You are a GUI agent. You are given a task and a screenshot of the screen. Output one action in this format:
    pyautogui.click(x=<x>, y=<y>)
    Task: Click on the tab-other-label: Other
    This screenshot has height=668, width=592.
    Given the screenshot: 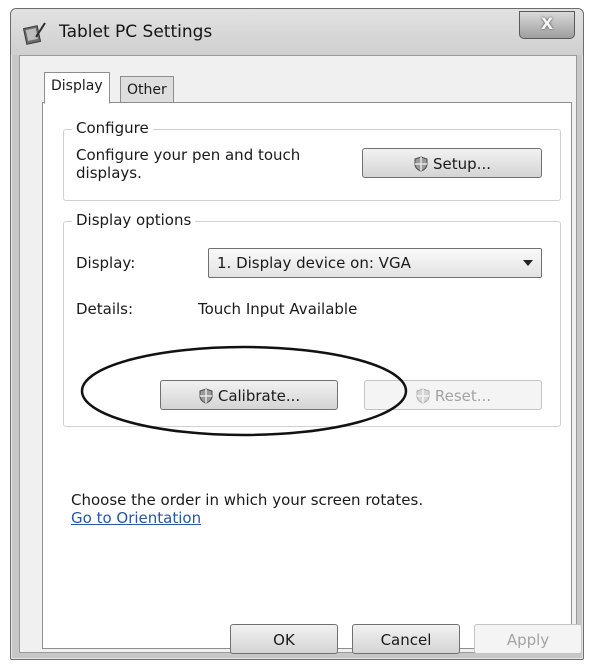 What is the action you would take?
    pyautogui.click(x=147, y=90)
    